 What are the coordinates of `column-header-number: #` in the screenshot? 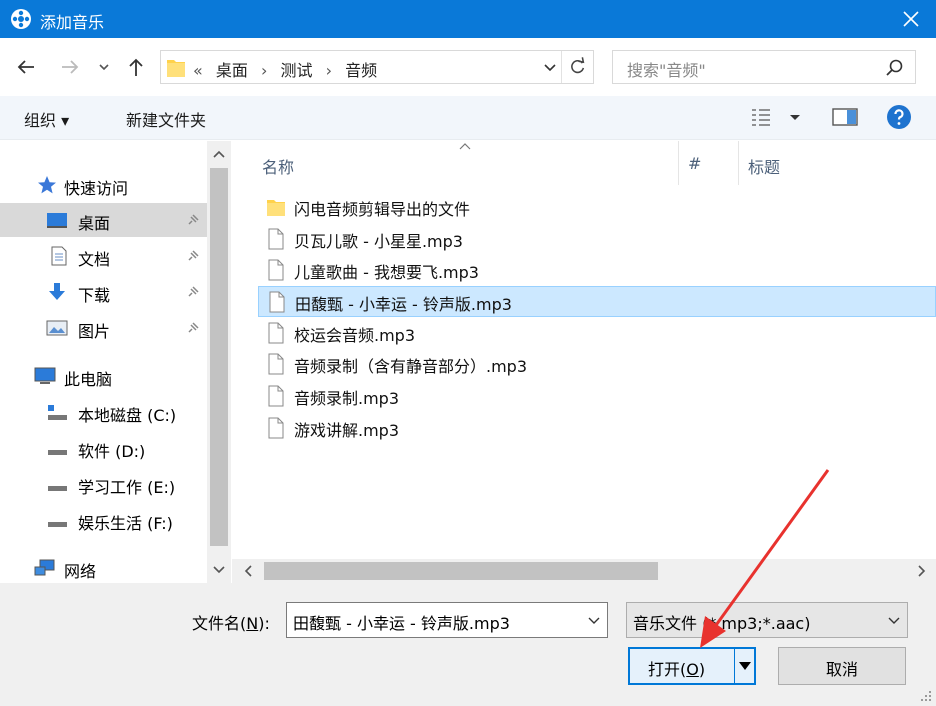 It's located at (694, 163).